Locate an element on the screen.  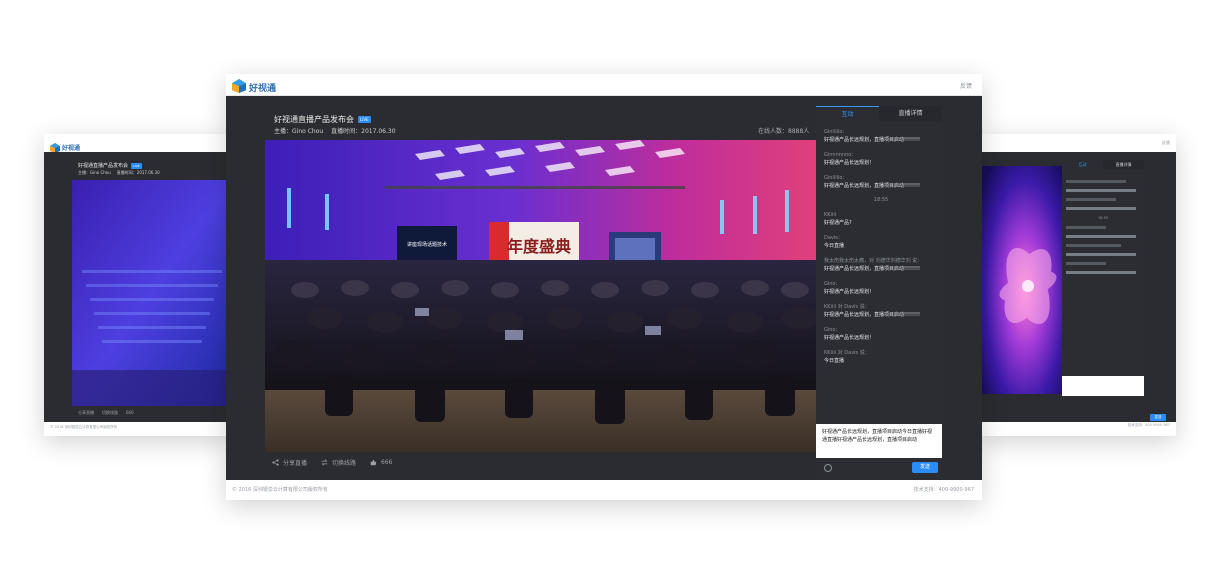
chat-message-text: 好视通产品? is located at coordinates (838, 223).